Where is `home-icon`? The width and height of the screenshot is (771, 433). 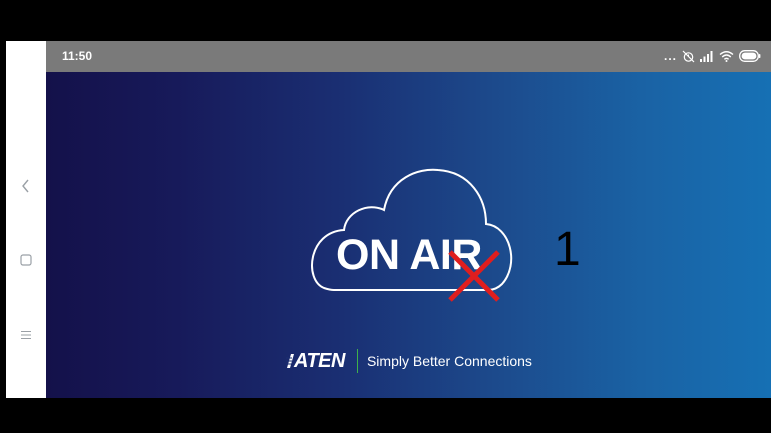
home-icon is located at coordinates (26, 260).